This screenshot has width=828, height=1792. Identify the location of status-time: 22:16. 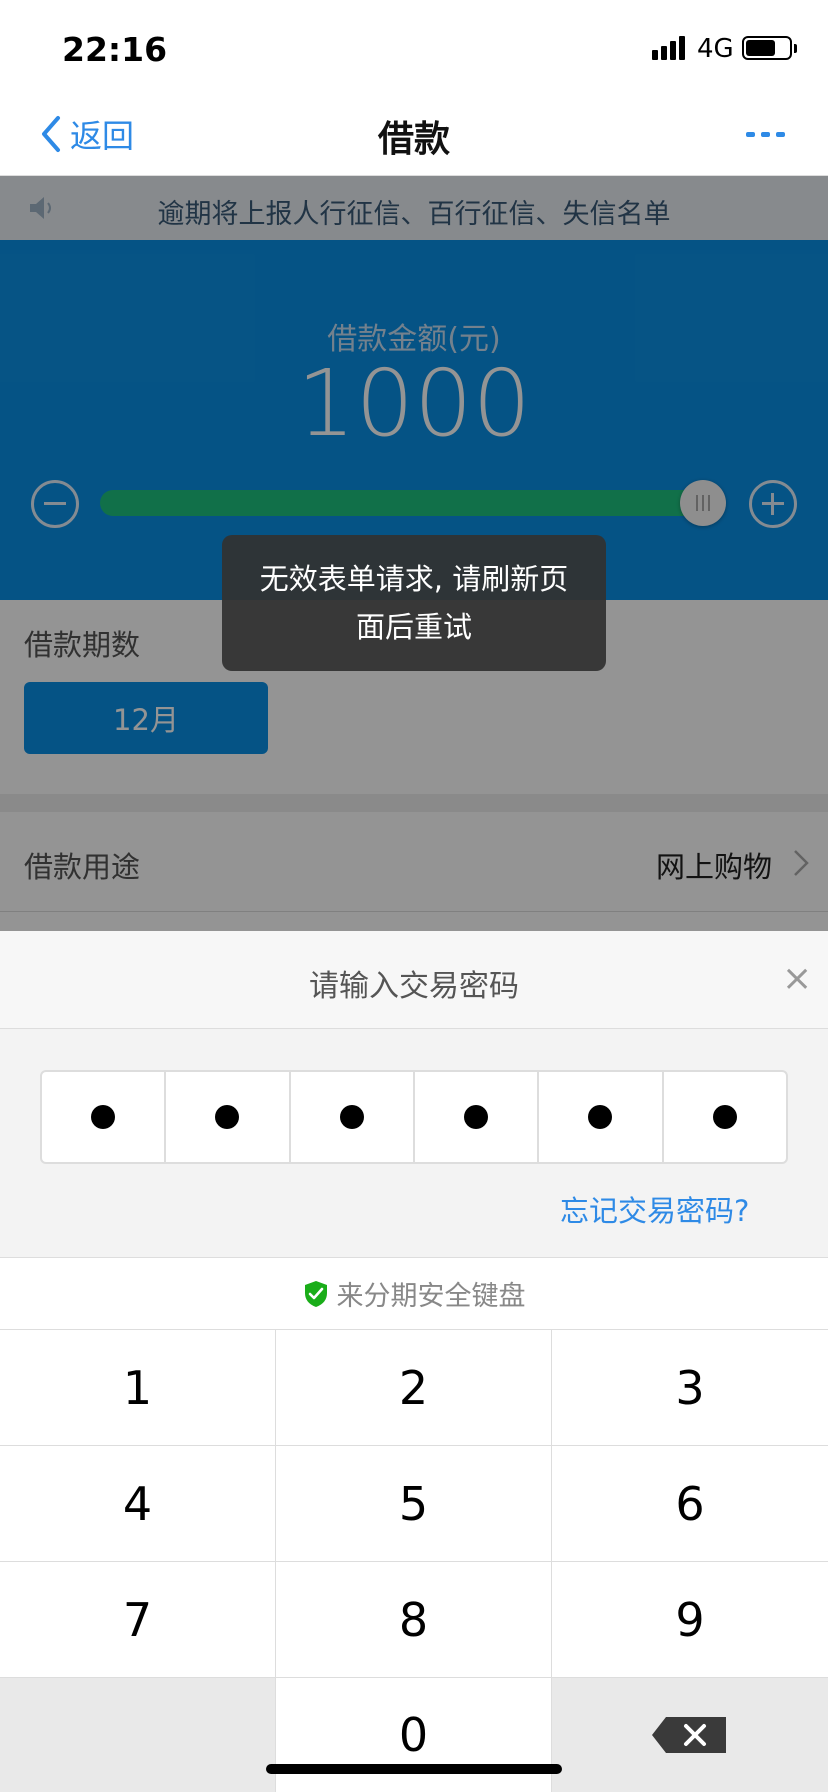
(115, 49).